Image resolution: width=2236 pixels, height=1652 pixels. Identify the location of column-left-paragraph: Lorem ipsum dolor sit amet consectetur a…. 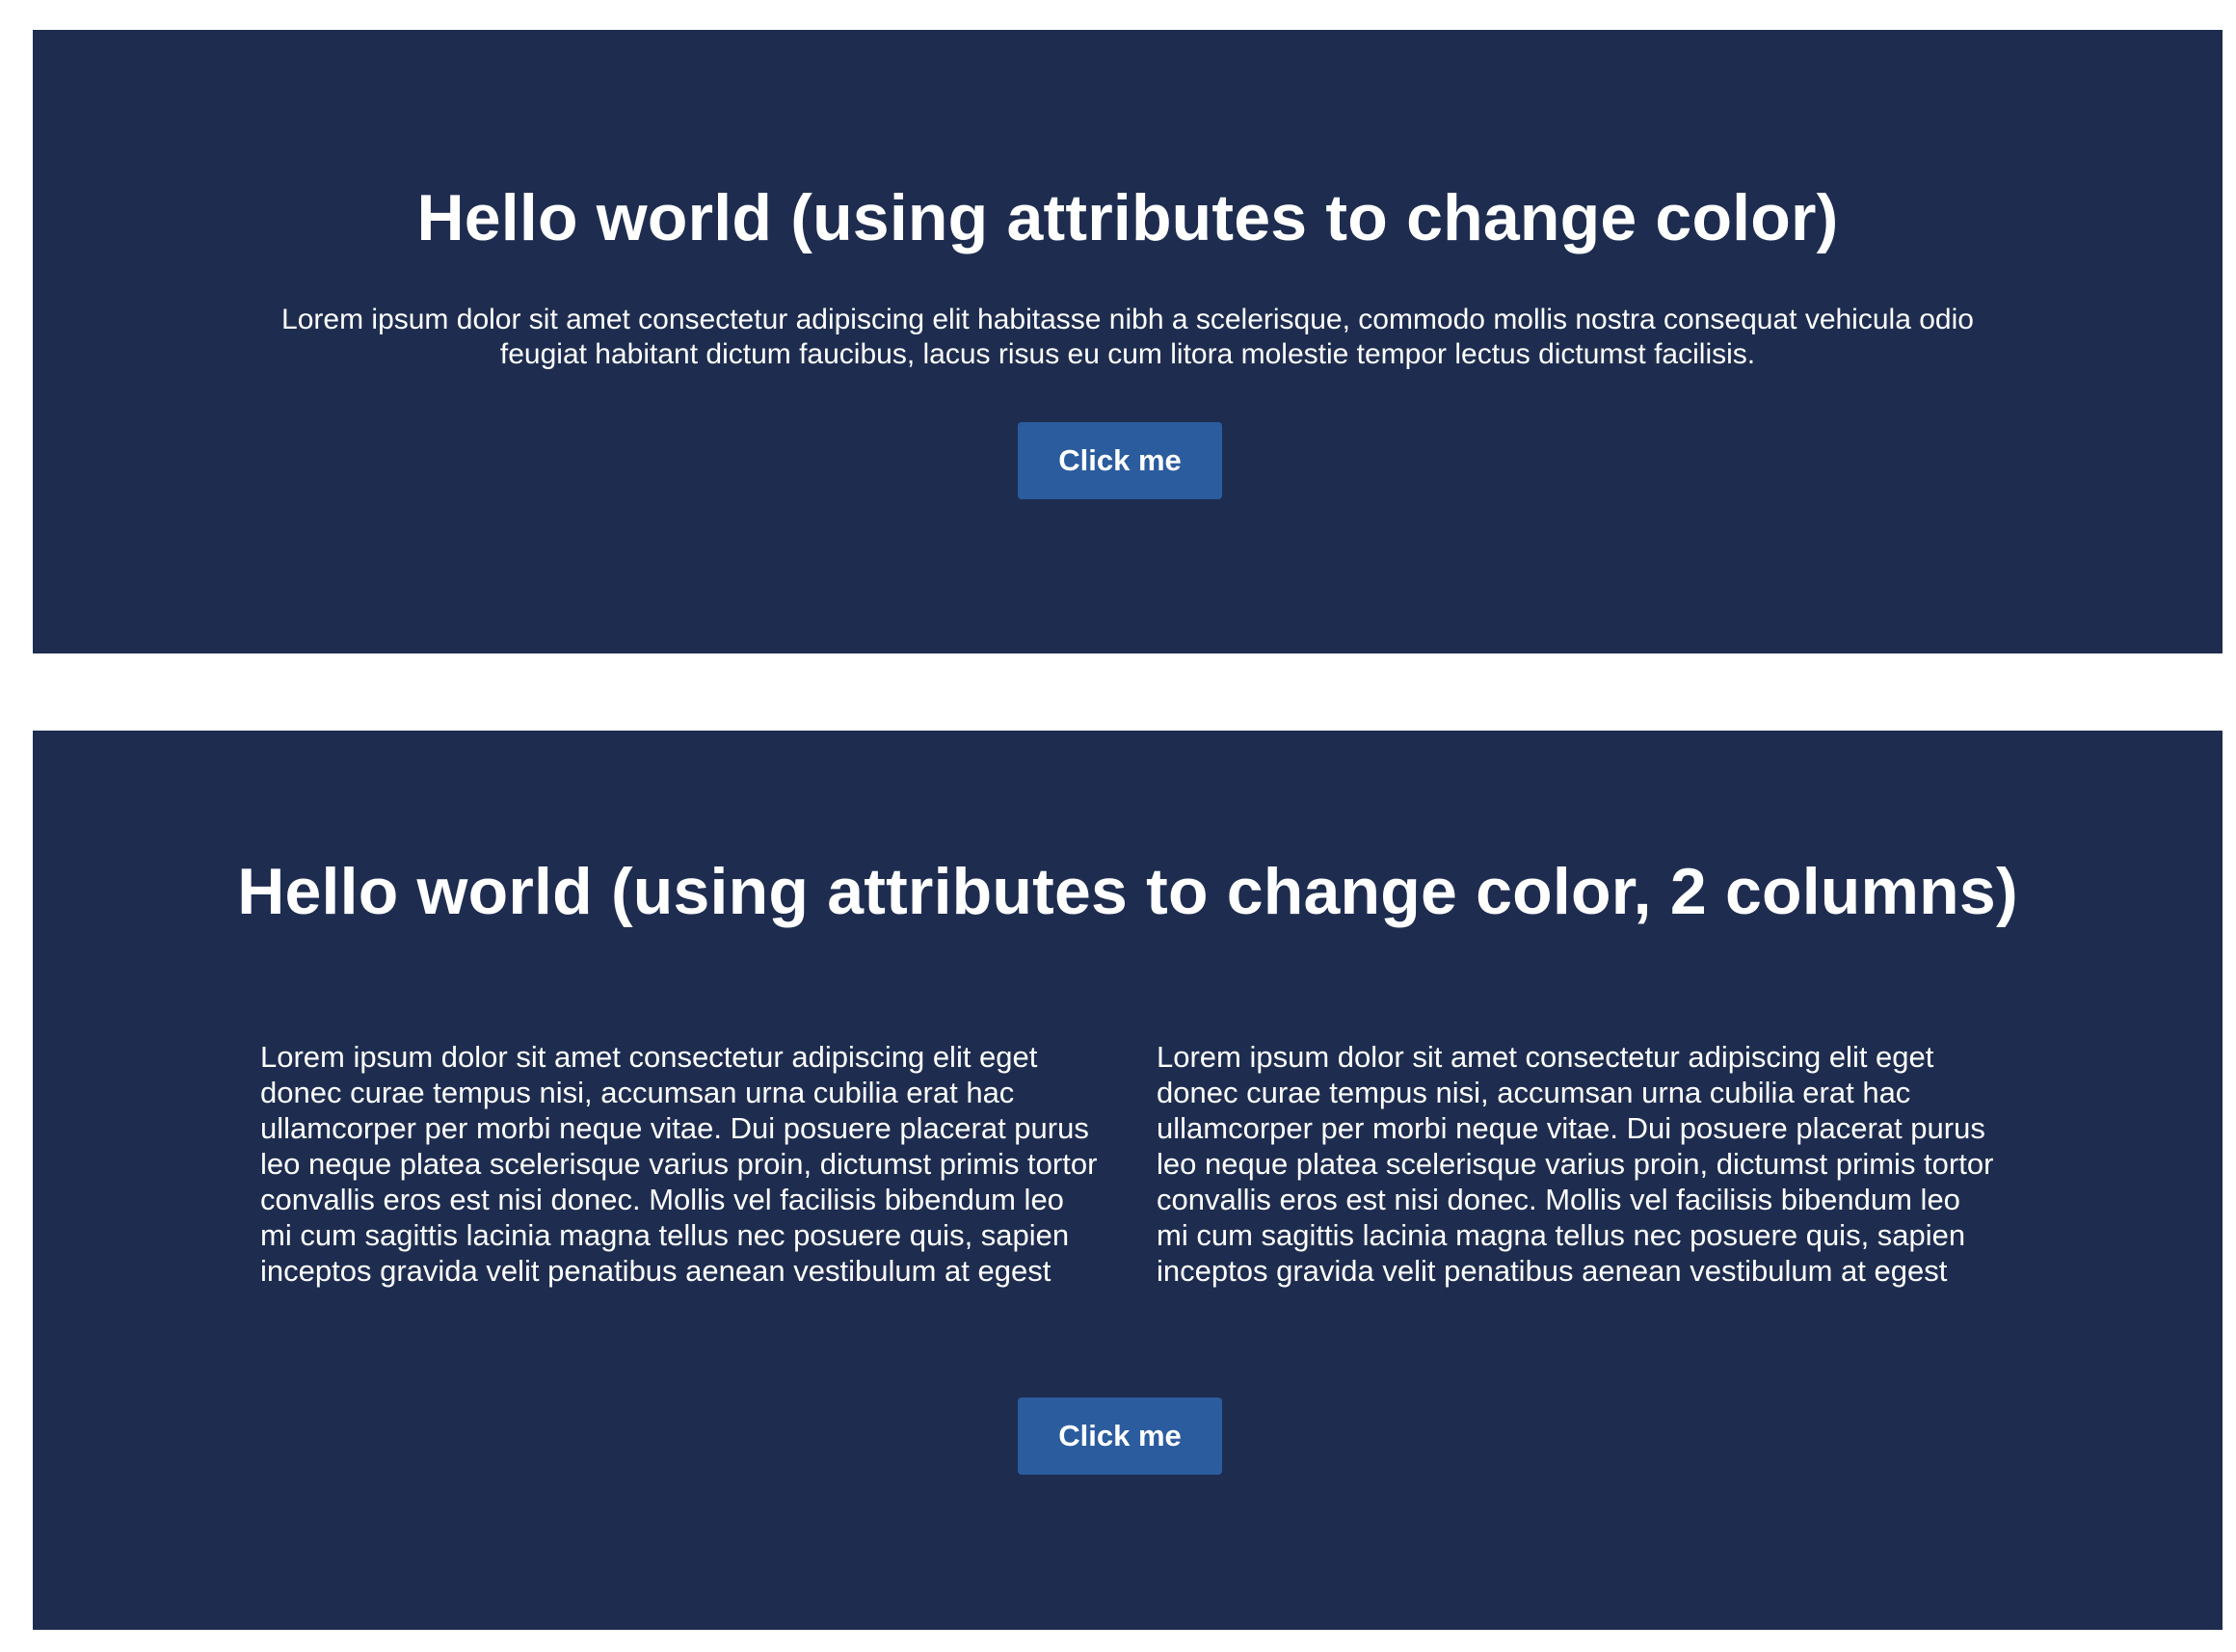
(679, 1164).